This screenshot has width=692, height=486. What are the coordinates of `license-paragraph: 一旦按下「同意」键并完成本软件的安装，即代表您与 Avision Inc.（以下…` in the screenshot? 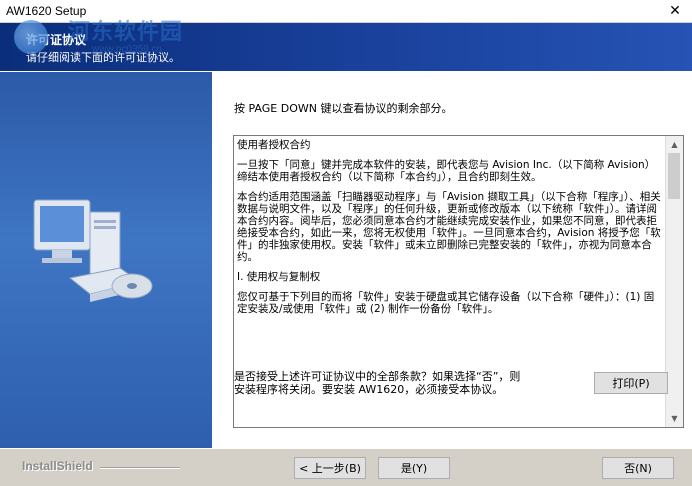 It's located at (446, 171).